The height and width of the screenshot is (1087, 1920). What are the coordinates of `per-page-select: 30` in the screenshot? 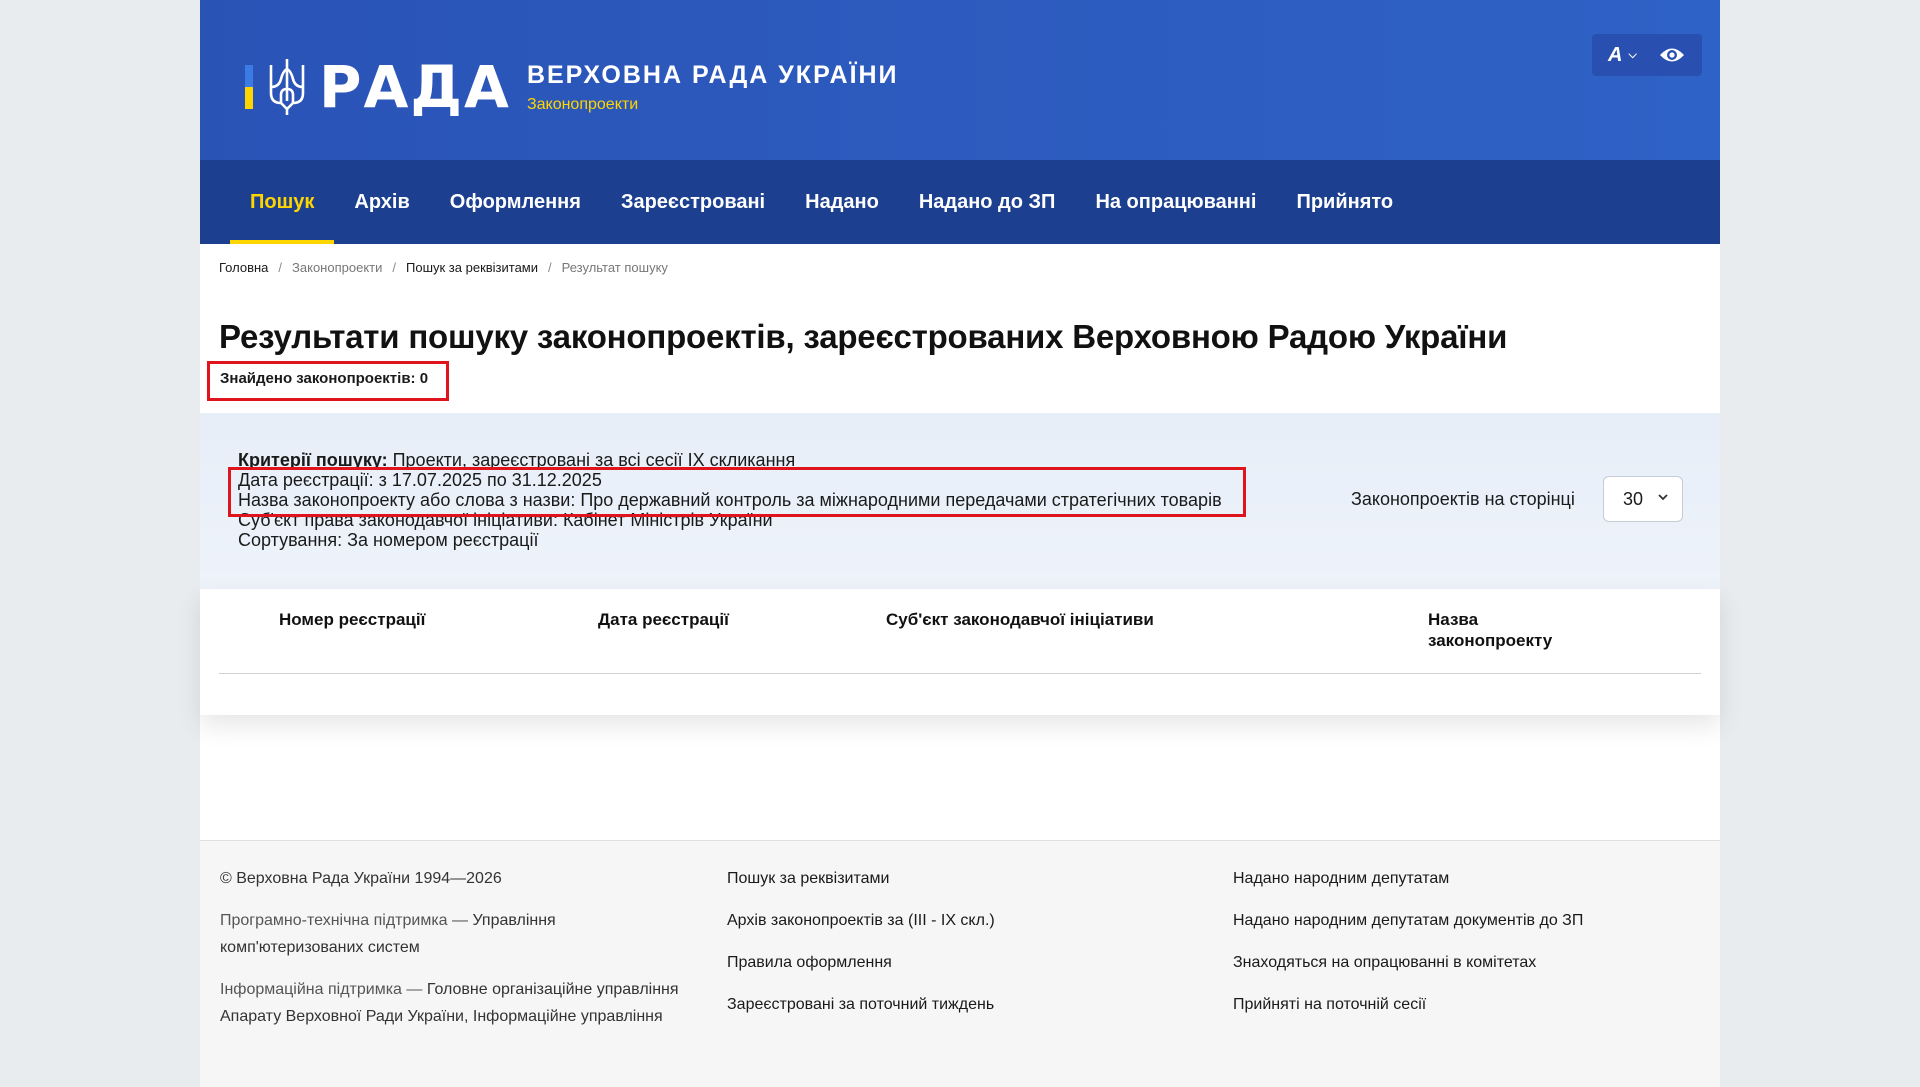 It's located at (1643, 499).